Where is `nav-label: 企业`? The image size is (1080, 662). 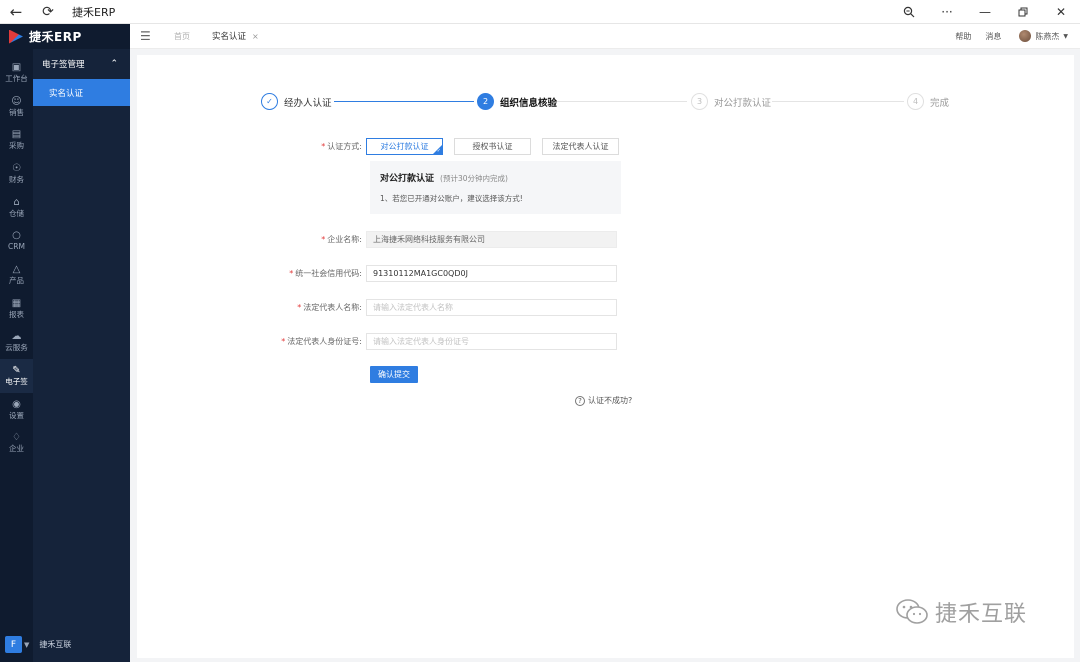
nav-label: 企业 is located at coordinates (16, 449).